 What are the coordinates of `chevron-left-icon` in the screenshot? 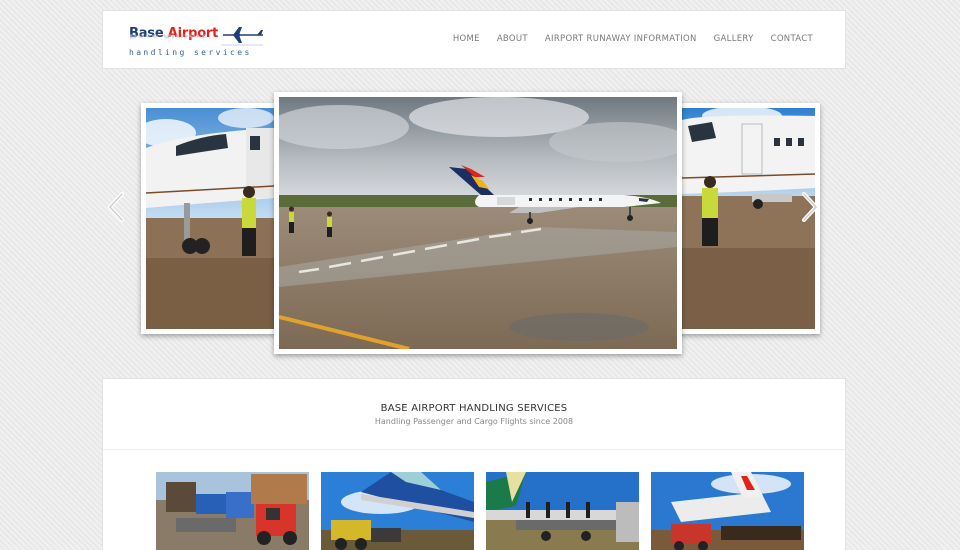 It's located at (115, 207).